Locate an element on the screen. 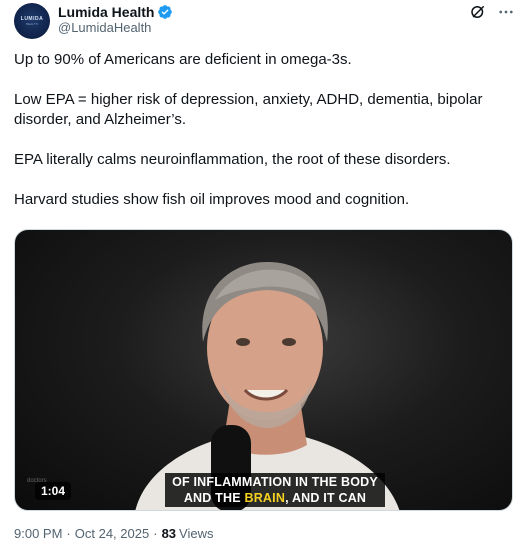 The height and width of the screenshot is (548, 530). post-date: Oct 24, 2025 is located at coordinates (112, 533).